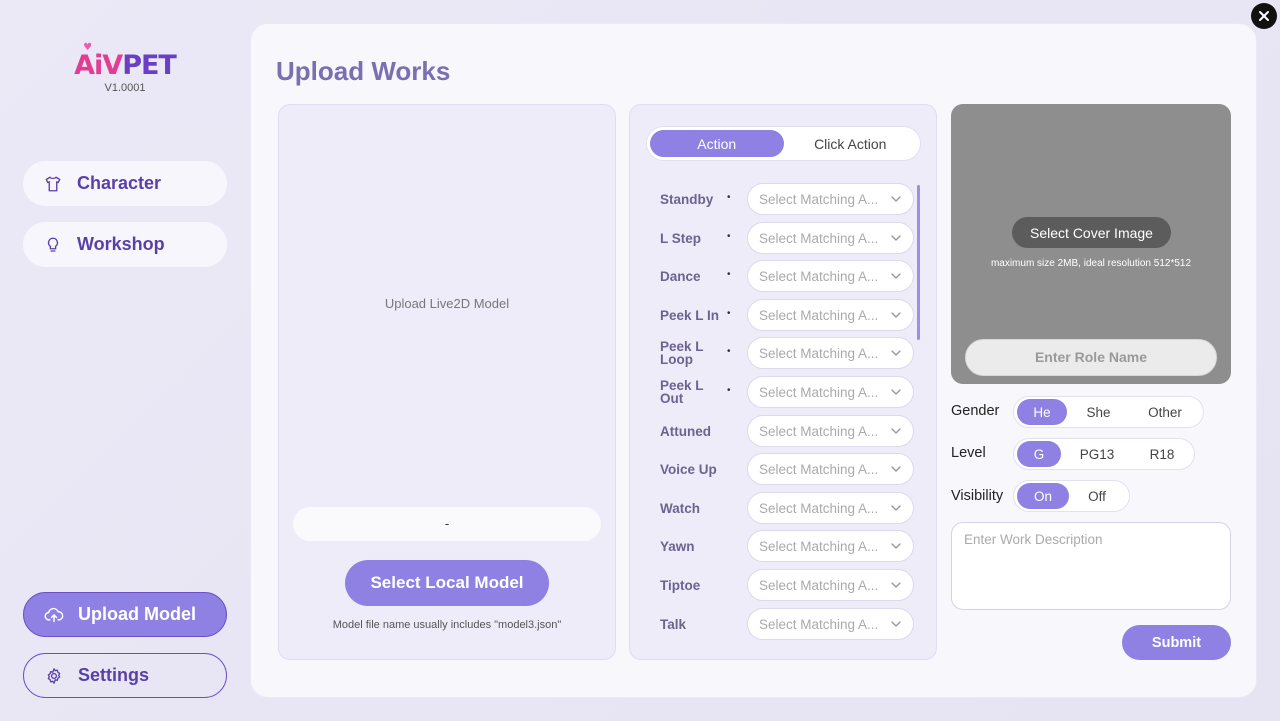 The width and height of the screenshot is (1280, 721). I want to click on close-button, so click(1264, 16).